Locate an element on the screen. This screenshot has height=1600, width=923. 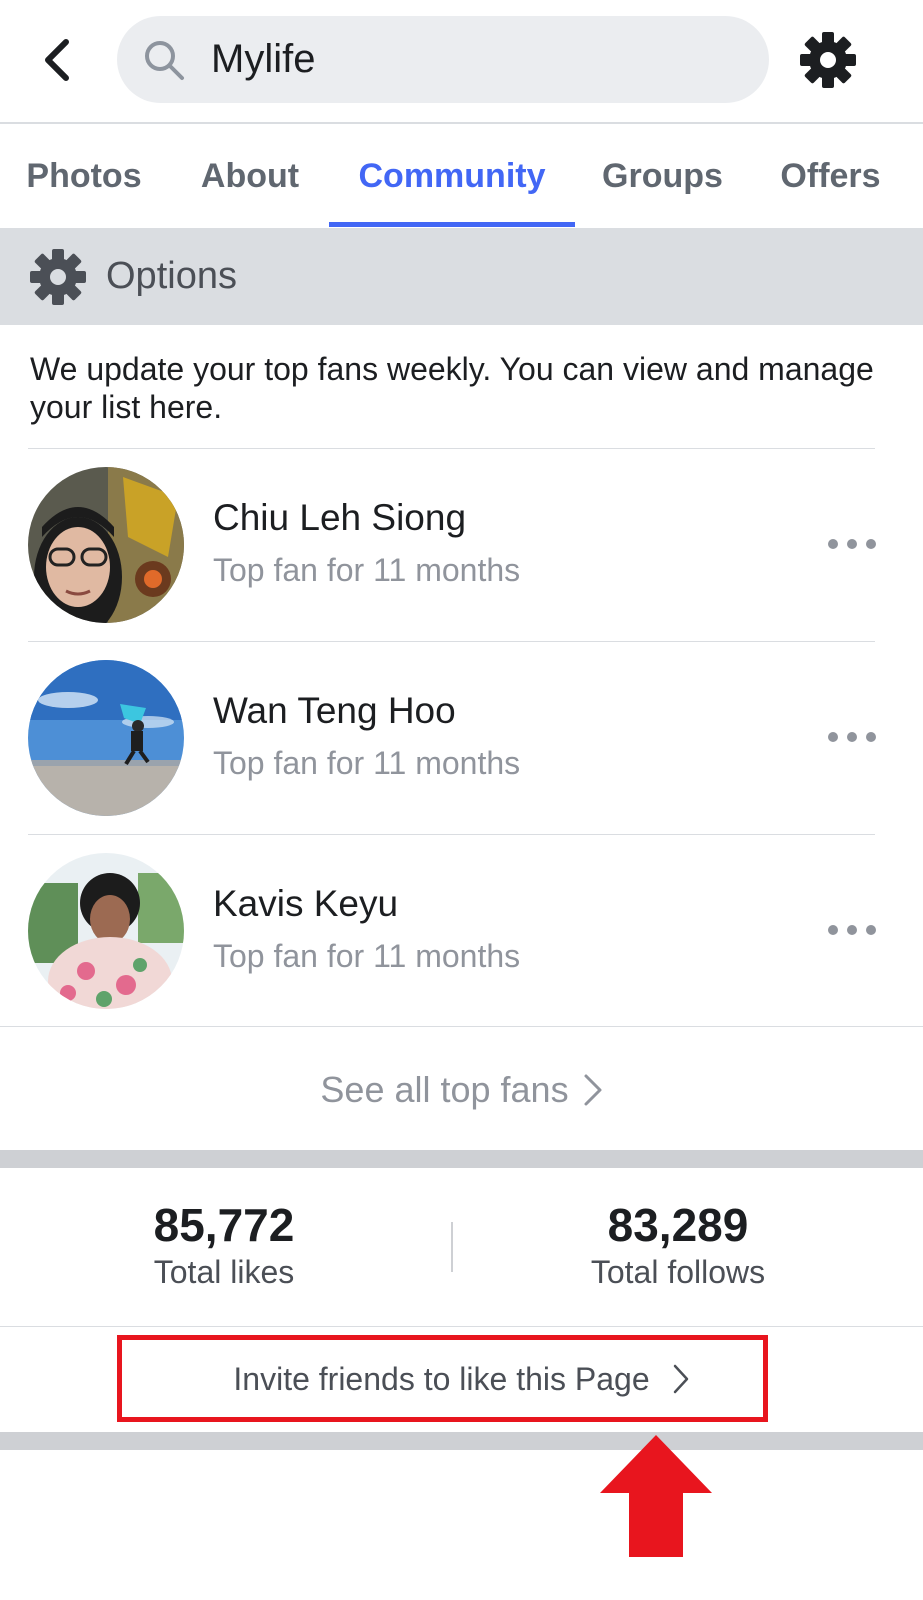
fan-name: Wan Teng Hoo is located at coordinates (334, 711).